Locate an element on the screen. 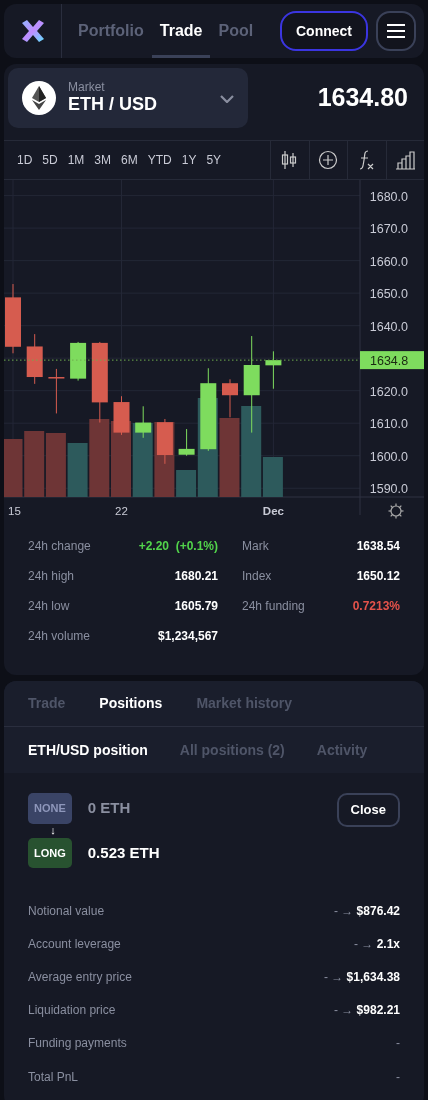 This screenshot has width=428, height=1100. stat-label: 24h low is located at coordinates (49, 606).